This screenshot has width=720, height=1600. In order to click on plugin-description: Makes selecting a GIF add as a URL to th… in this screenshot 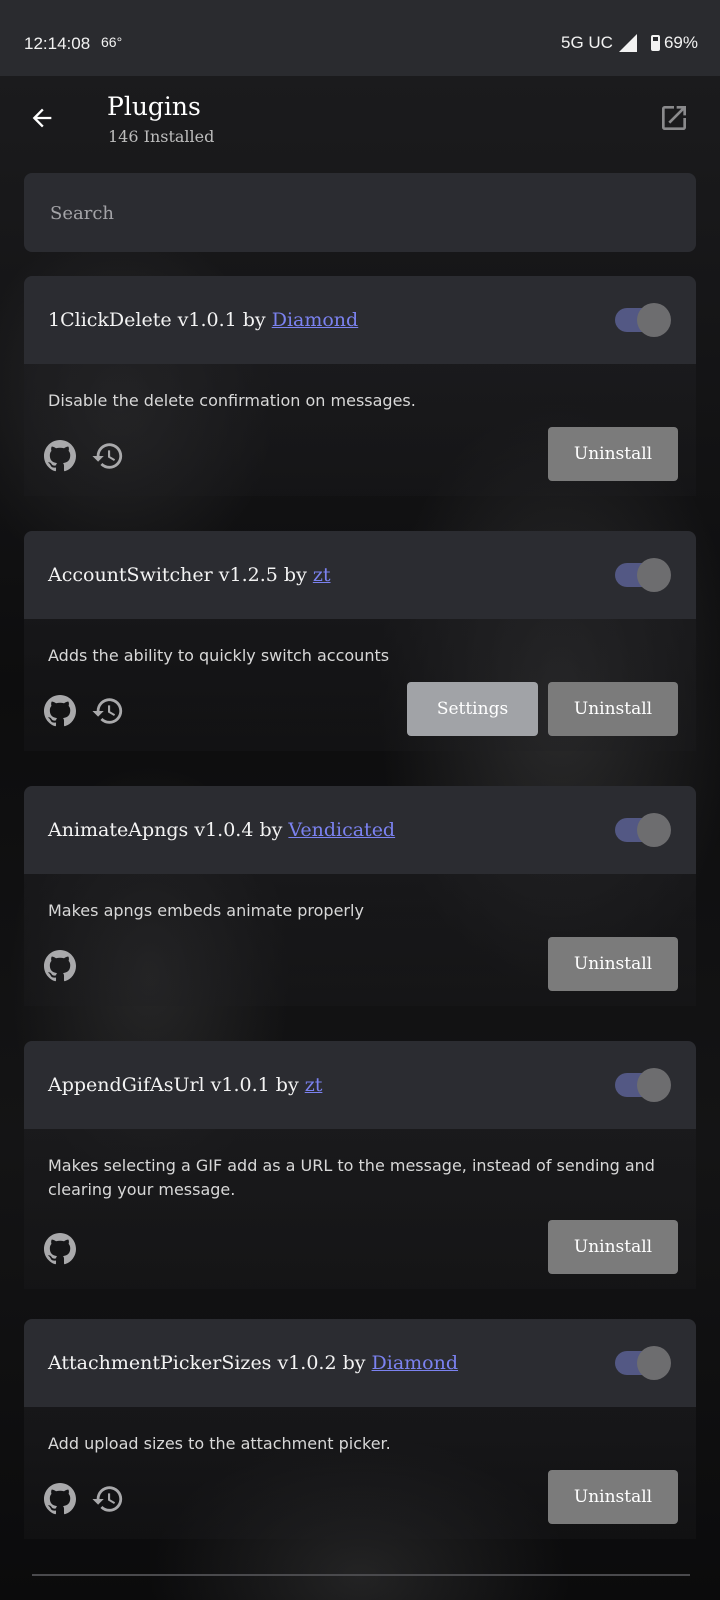, I will do `click(351, 1177)`.